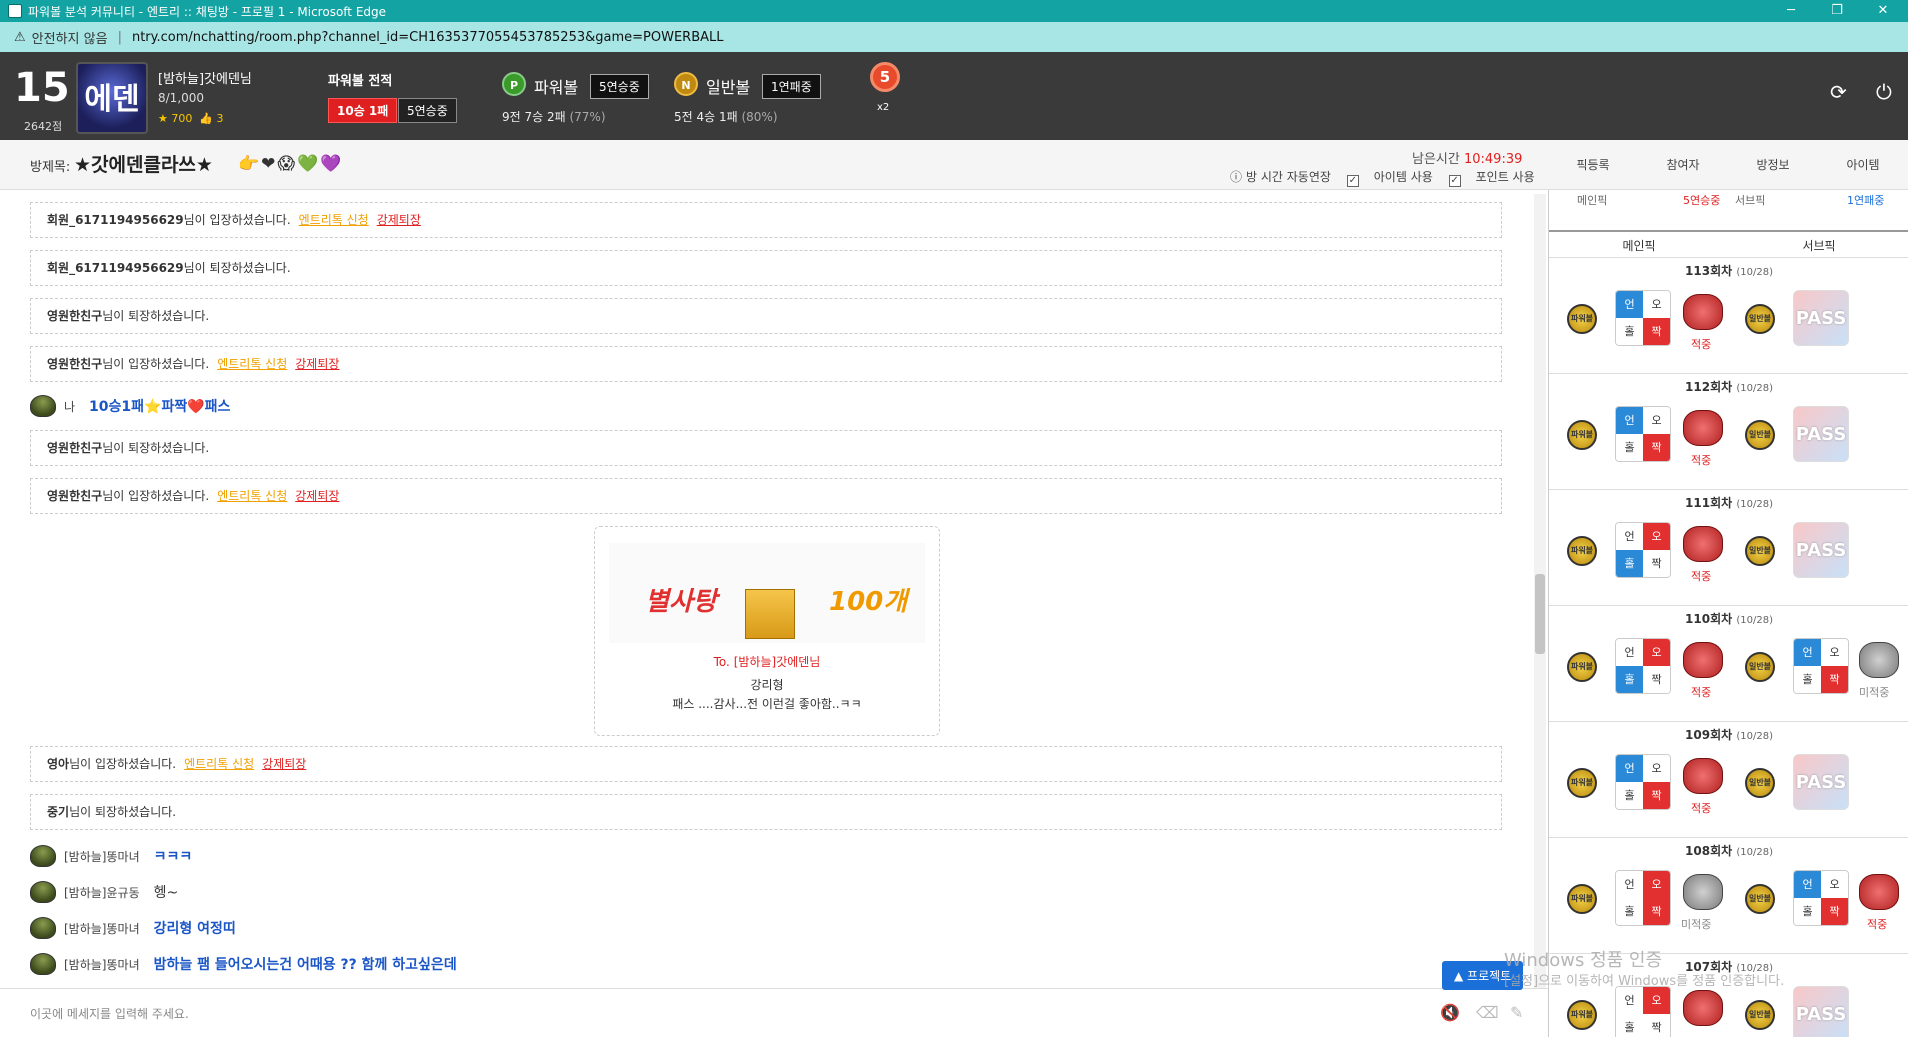 Image resolution: width=1908 pixels, height=1037 pixels. What do you see at coordinates (721, 662) in the screenshot?
I see `gift-to-label: To.` at bounding box center [721, 662].